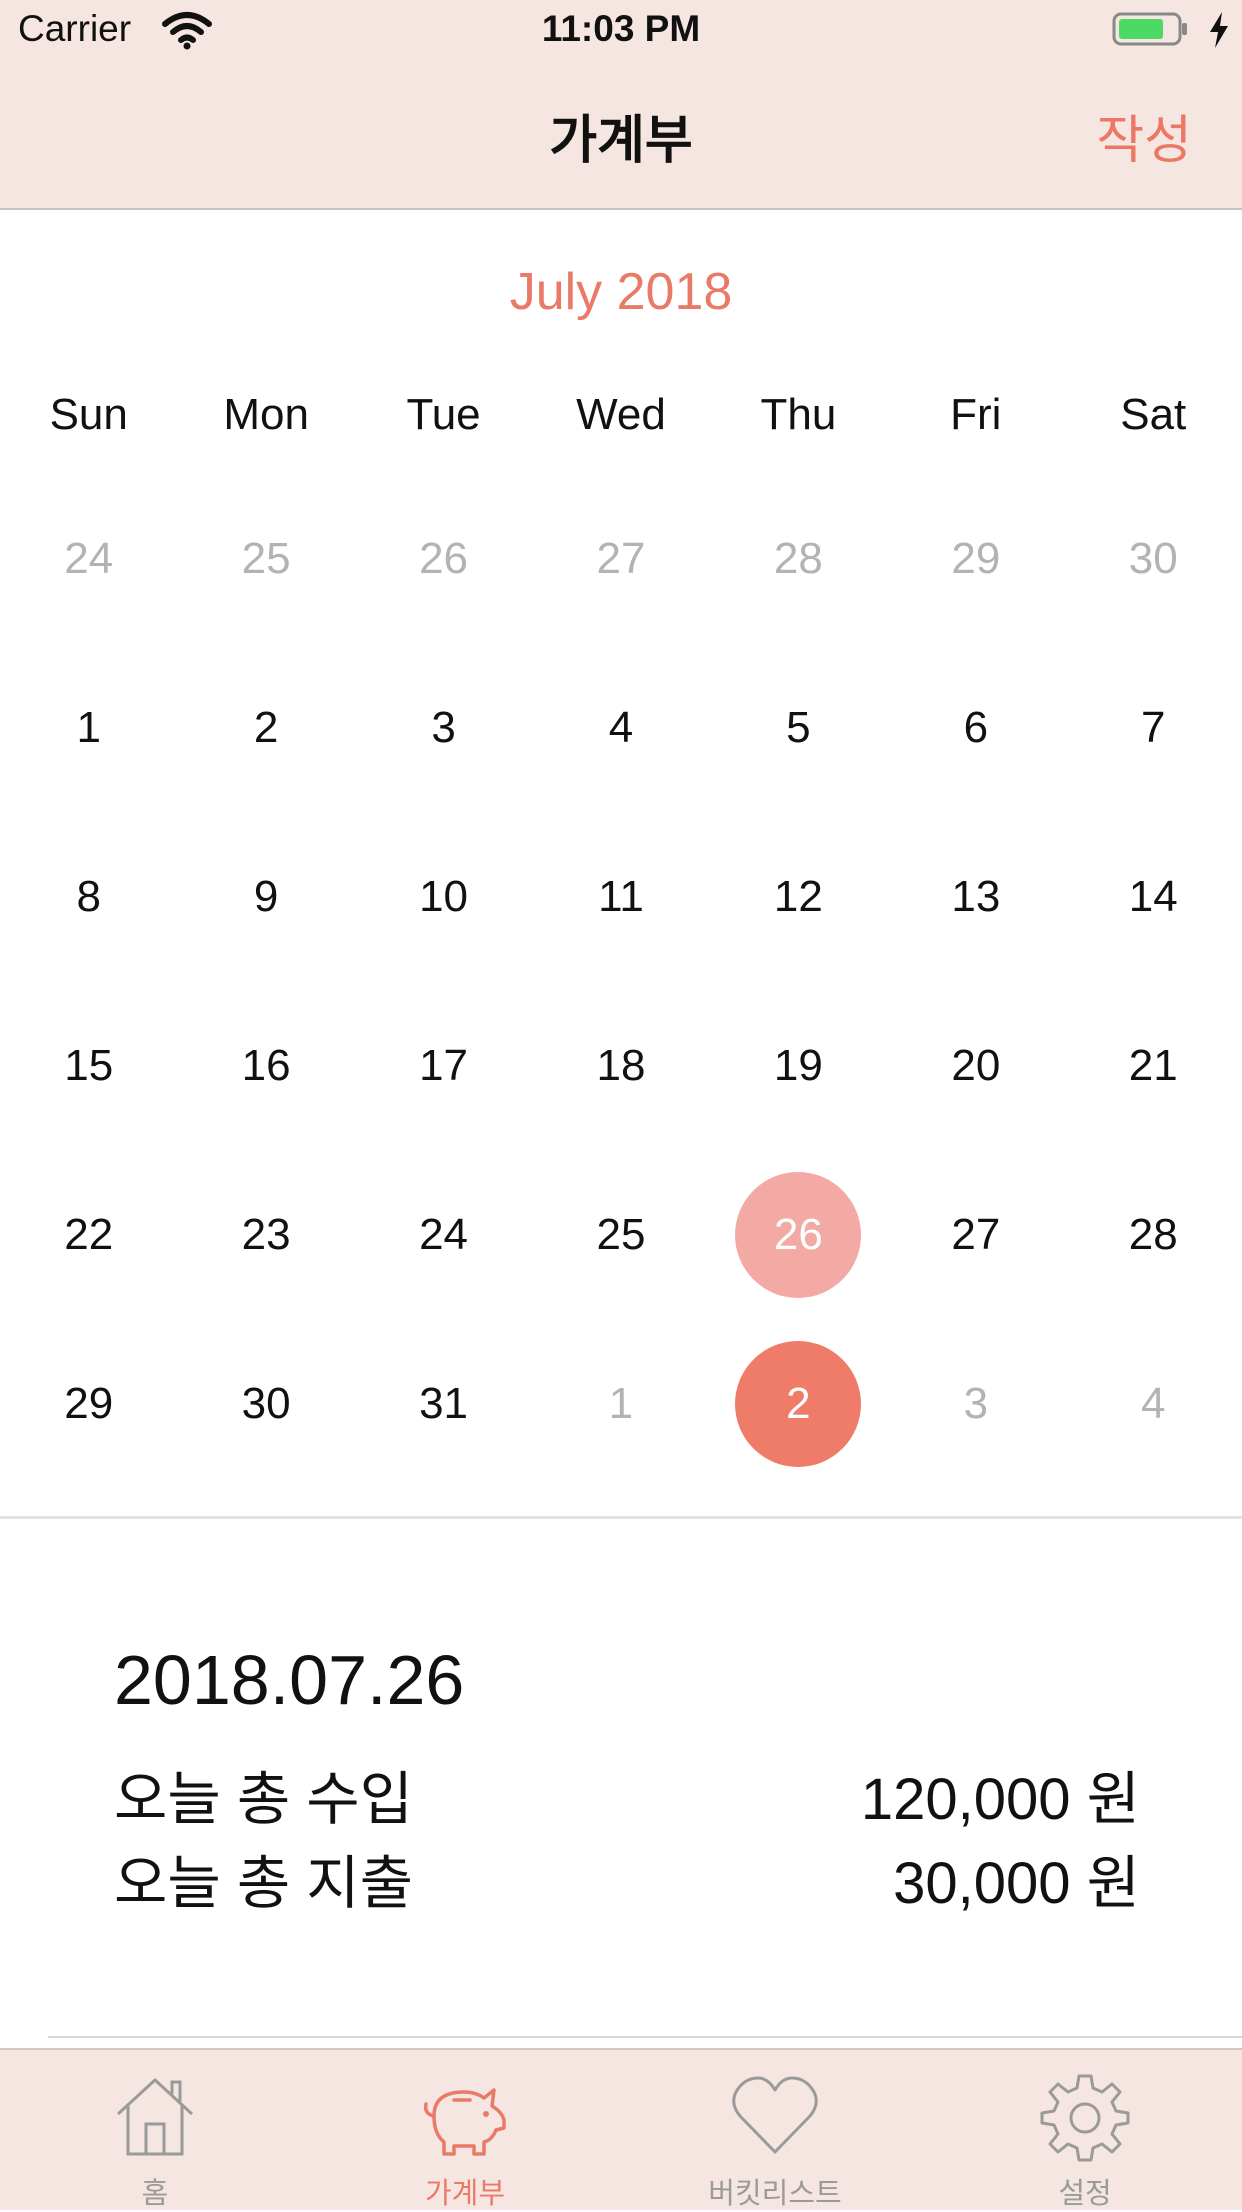 This screenshot has height=2212, width=1242. What do you see at coordinates (775, 2115) in the screenshot?
I see `heart-icon` at bounding box center [775, 2115].